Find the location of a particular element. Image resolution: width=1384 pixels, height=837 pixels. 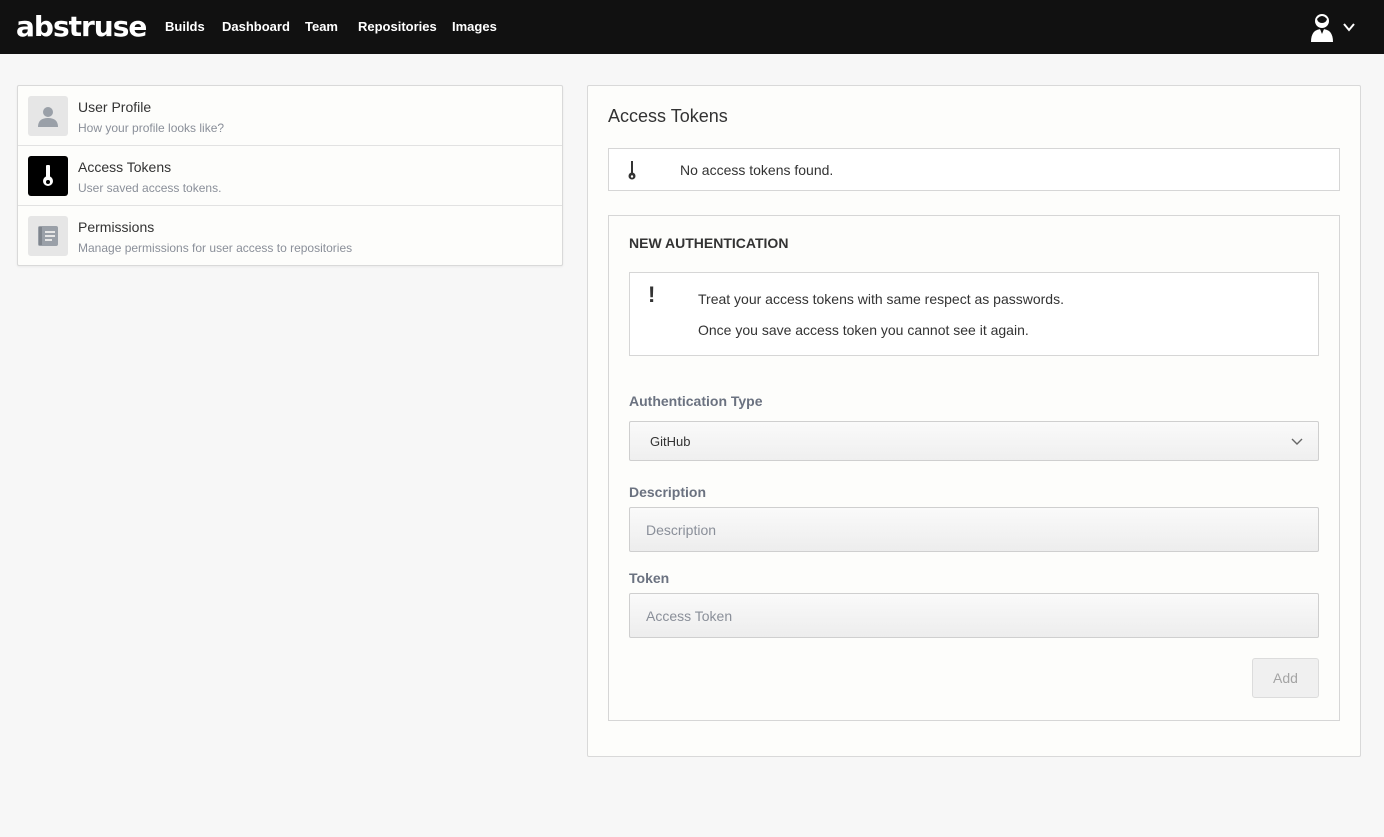

menu-item-subtitle: How your profile looks like? is located at coordinates (151, 128).